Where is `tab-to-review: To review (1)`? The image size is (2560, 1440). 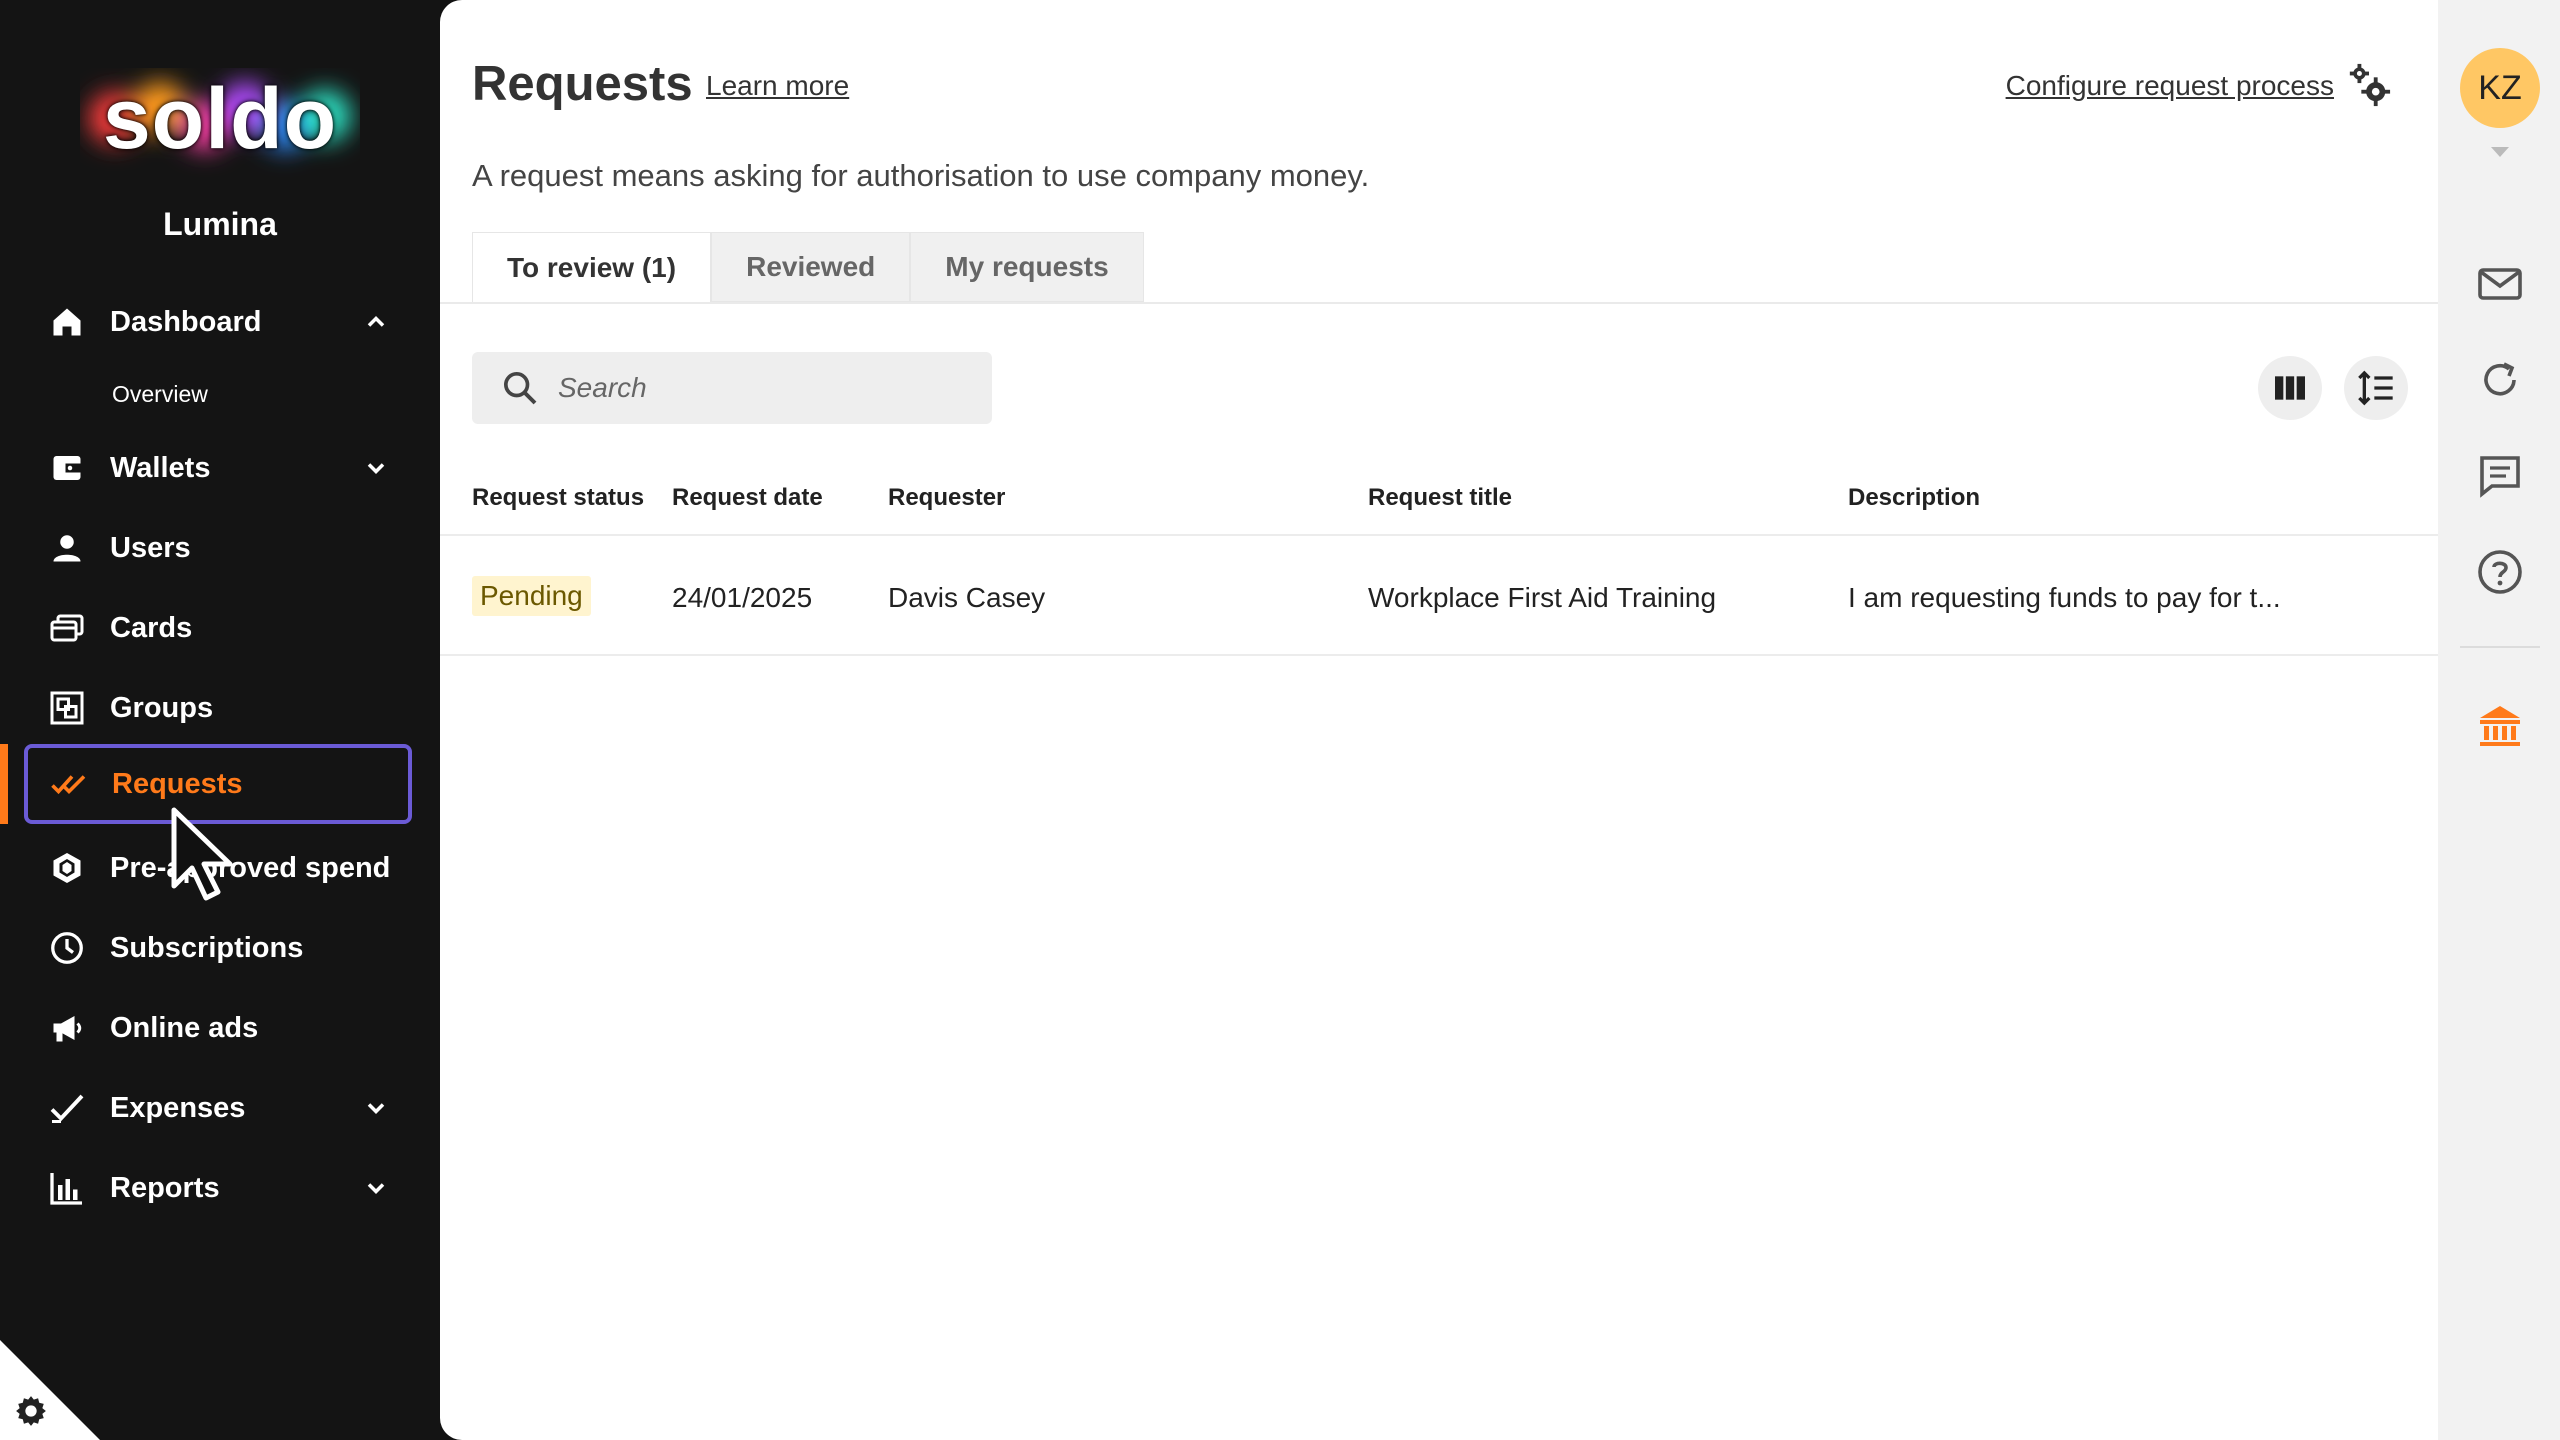 tab-to-review: To review (1) is located at coordinates (592, 267).